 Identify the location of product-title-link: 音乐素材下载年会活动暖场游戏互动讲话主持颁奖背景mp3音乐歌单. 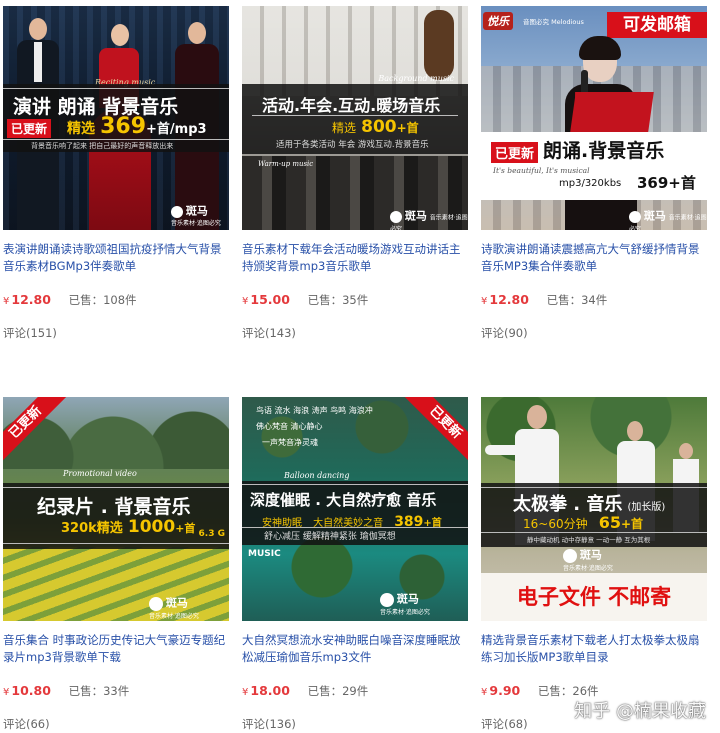
(355, 258).